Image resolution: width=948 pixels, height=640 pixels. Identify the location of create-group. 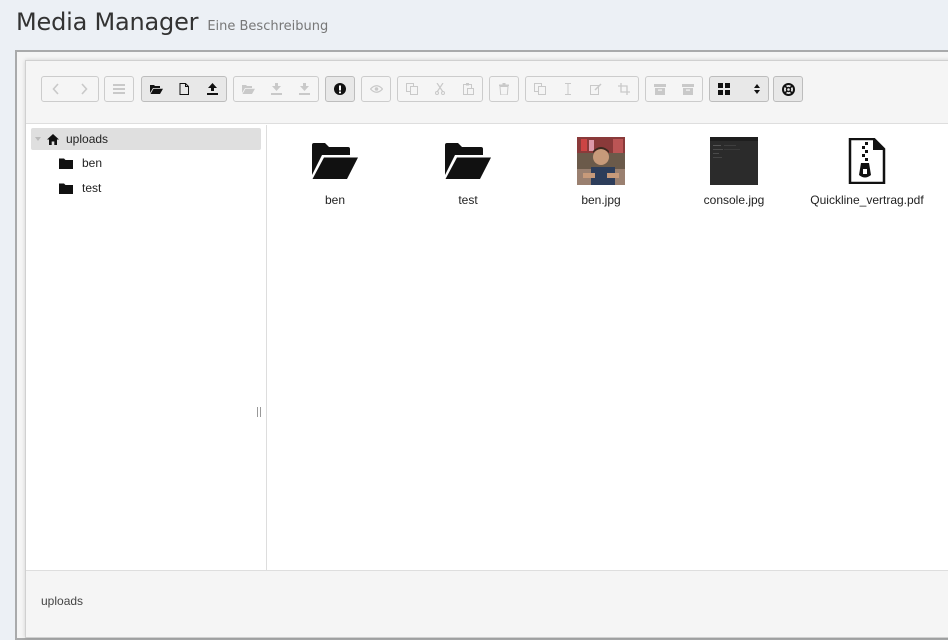
(184, 89).